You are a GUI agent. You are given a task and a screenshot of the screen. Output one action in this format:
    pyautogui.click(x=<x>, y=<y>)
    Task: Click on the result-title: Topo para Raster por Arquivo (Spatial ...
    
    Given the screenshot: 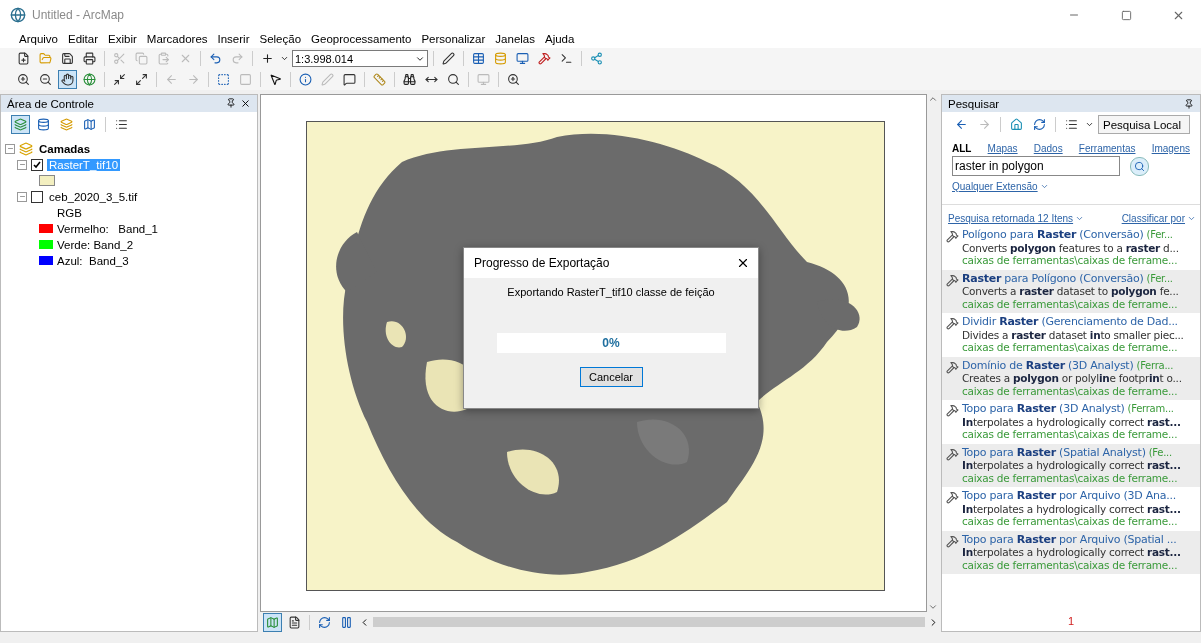 What is the action you would take?
    pyautogui.click(x=1069, y=539)
    